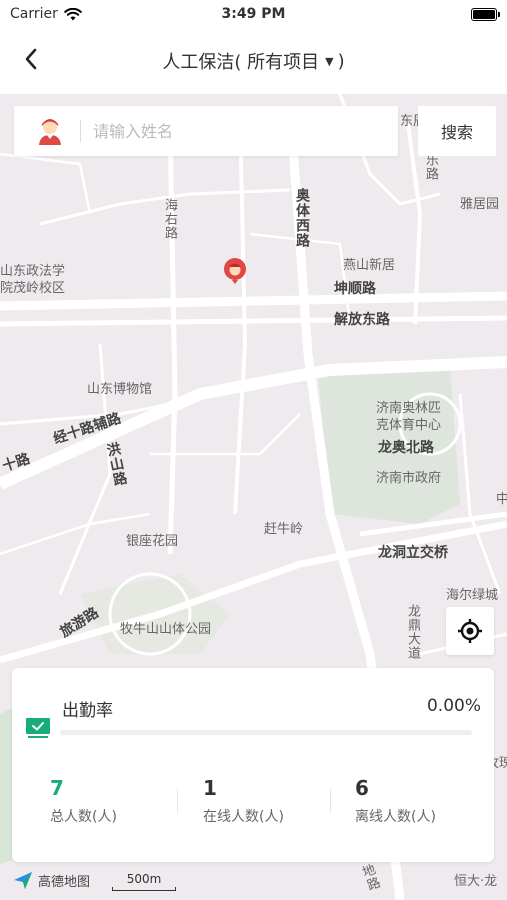 Image resolution: width=507 pixels, height=900 pixels. I want to click on map-label: 济南市政府, so click(409, 478).